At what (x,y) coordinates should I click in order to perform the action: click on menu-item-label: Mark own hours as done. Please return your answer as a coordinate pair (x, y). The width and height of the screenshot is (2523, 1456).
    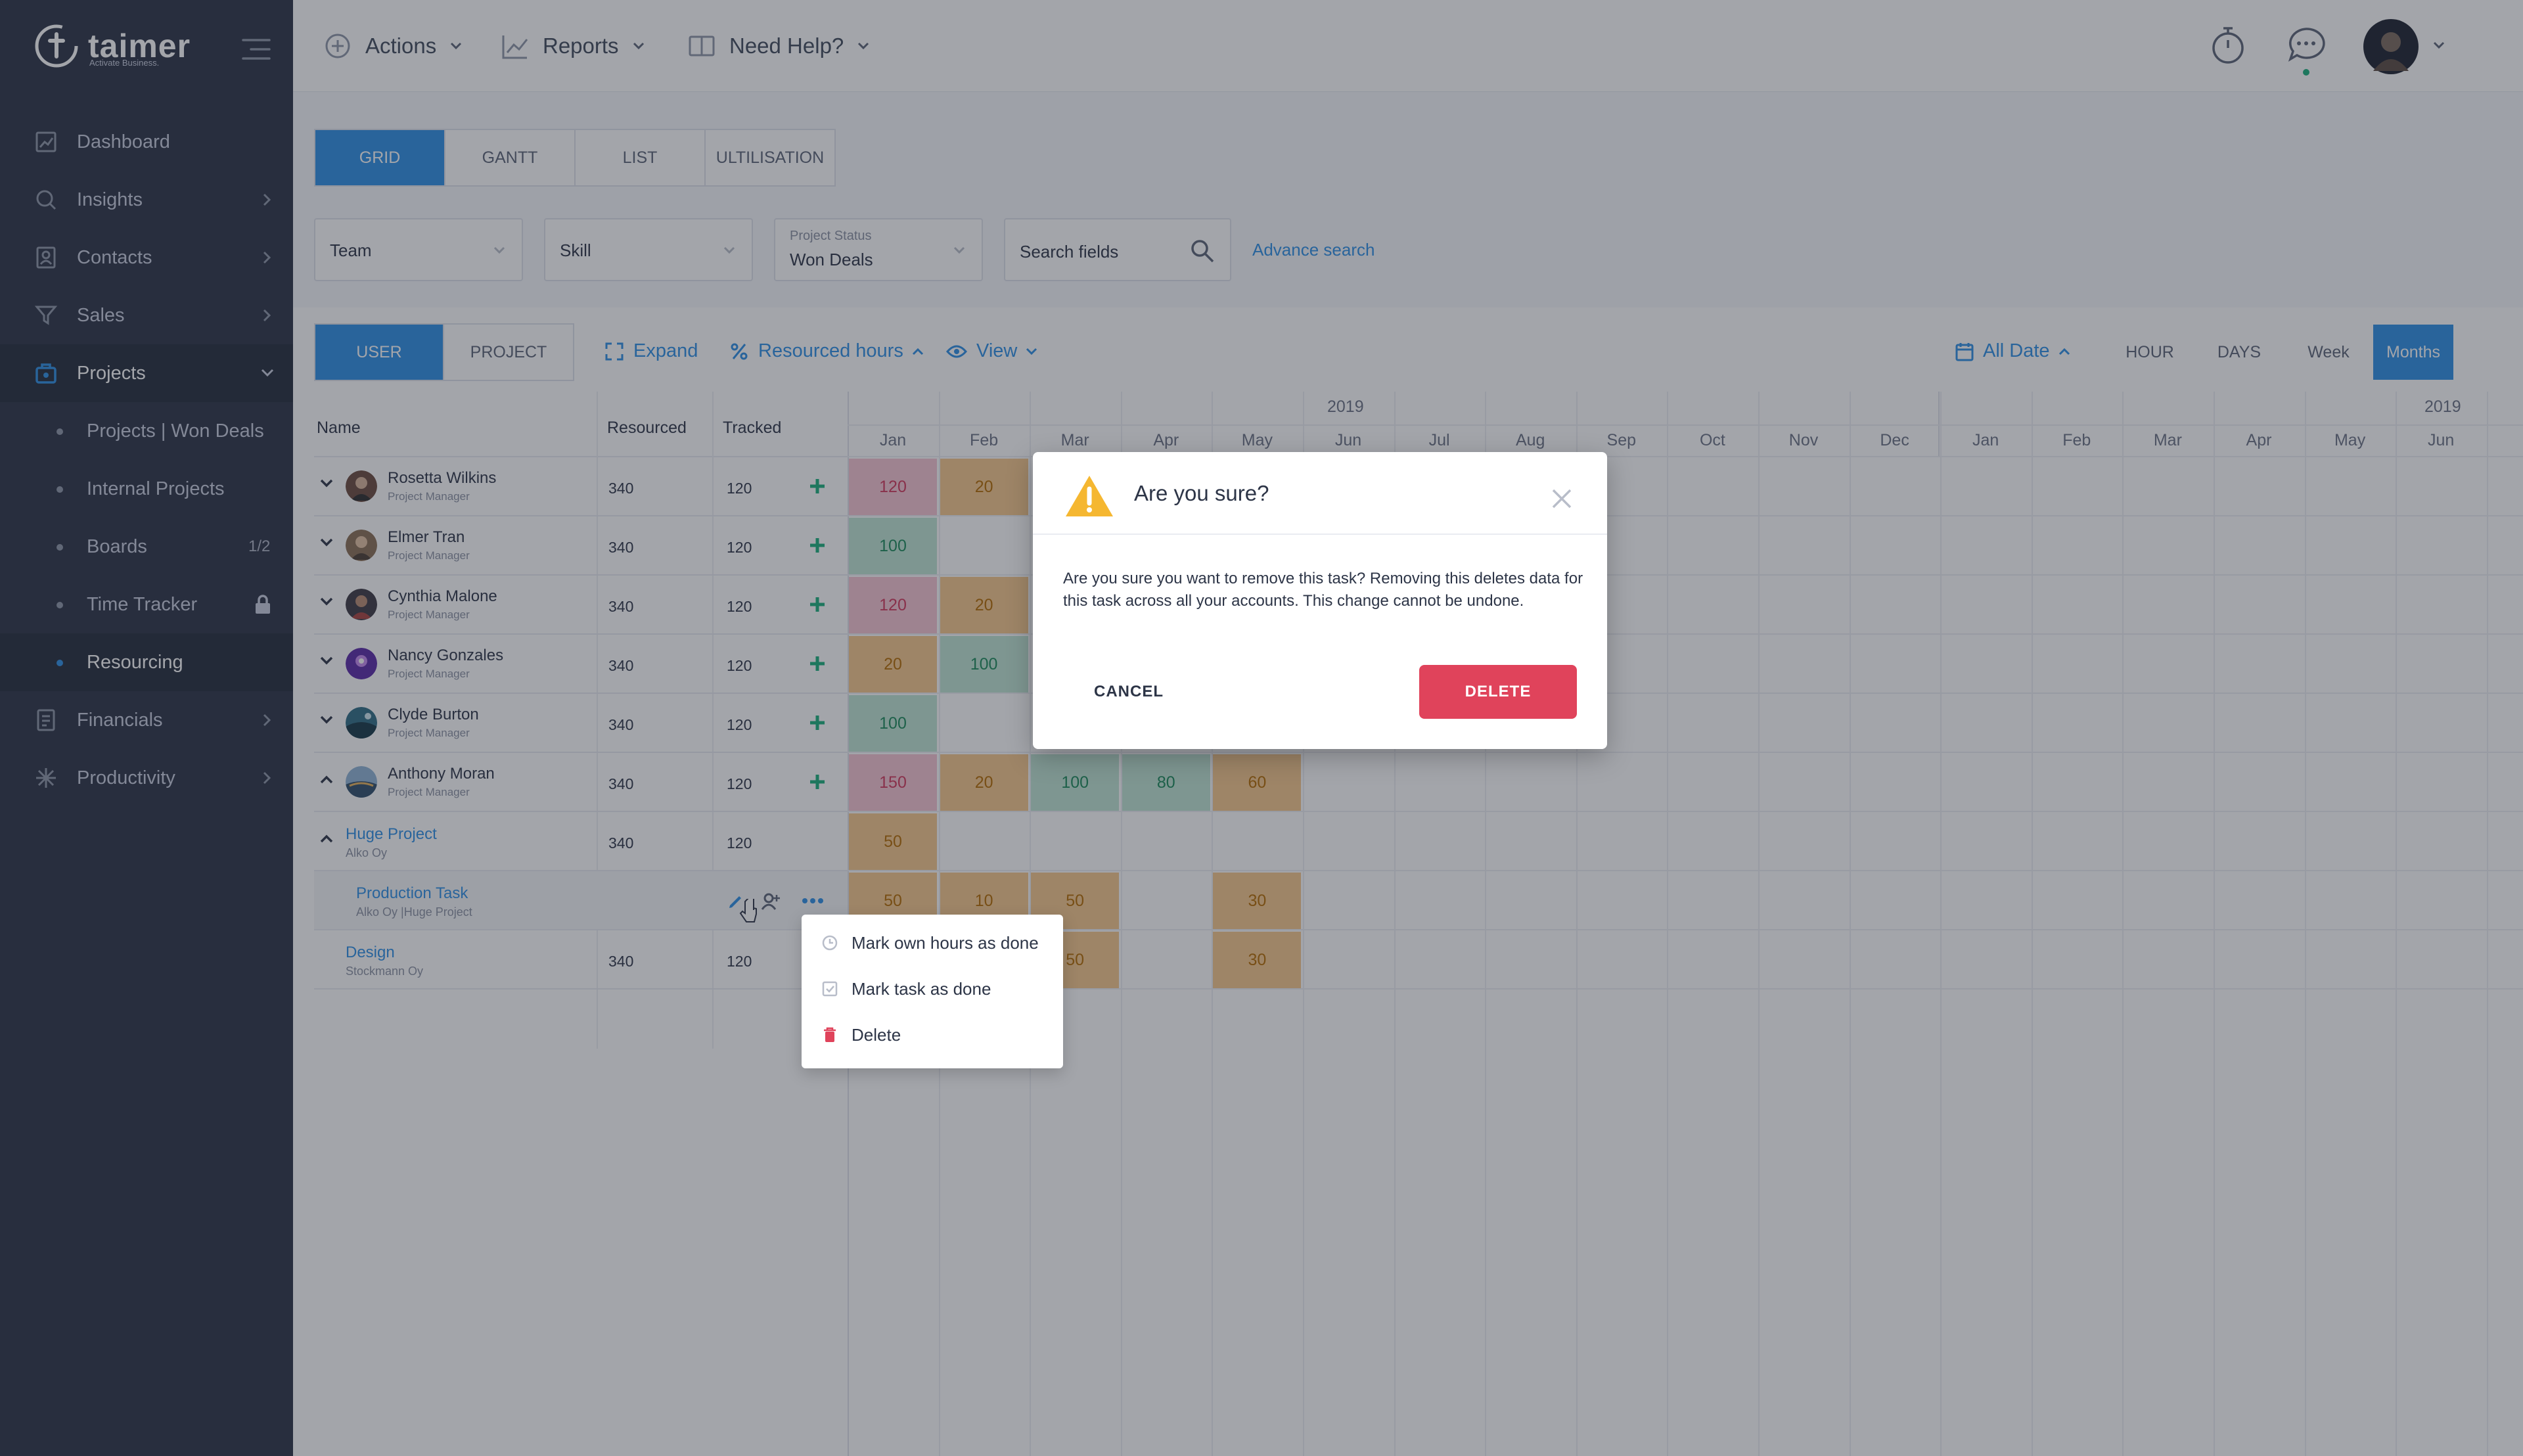
    Looking at the image, I should click on (945, 942).